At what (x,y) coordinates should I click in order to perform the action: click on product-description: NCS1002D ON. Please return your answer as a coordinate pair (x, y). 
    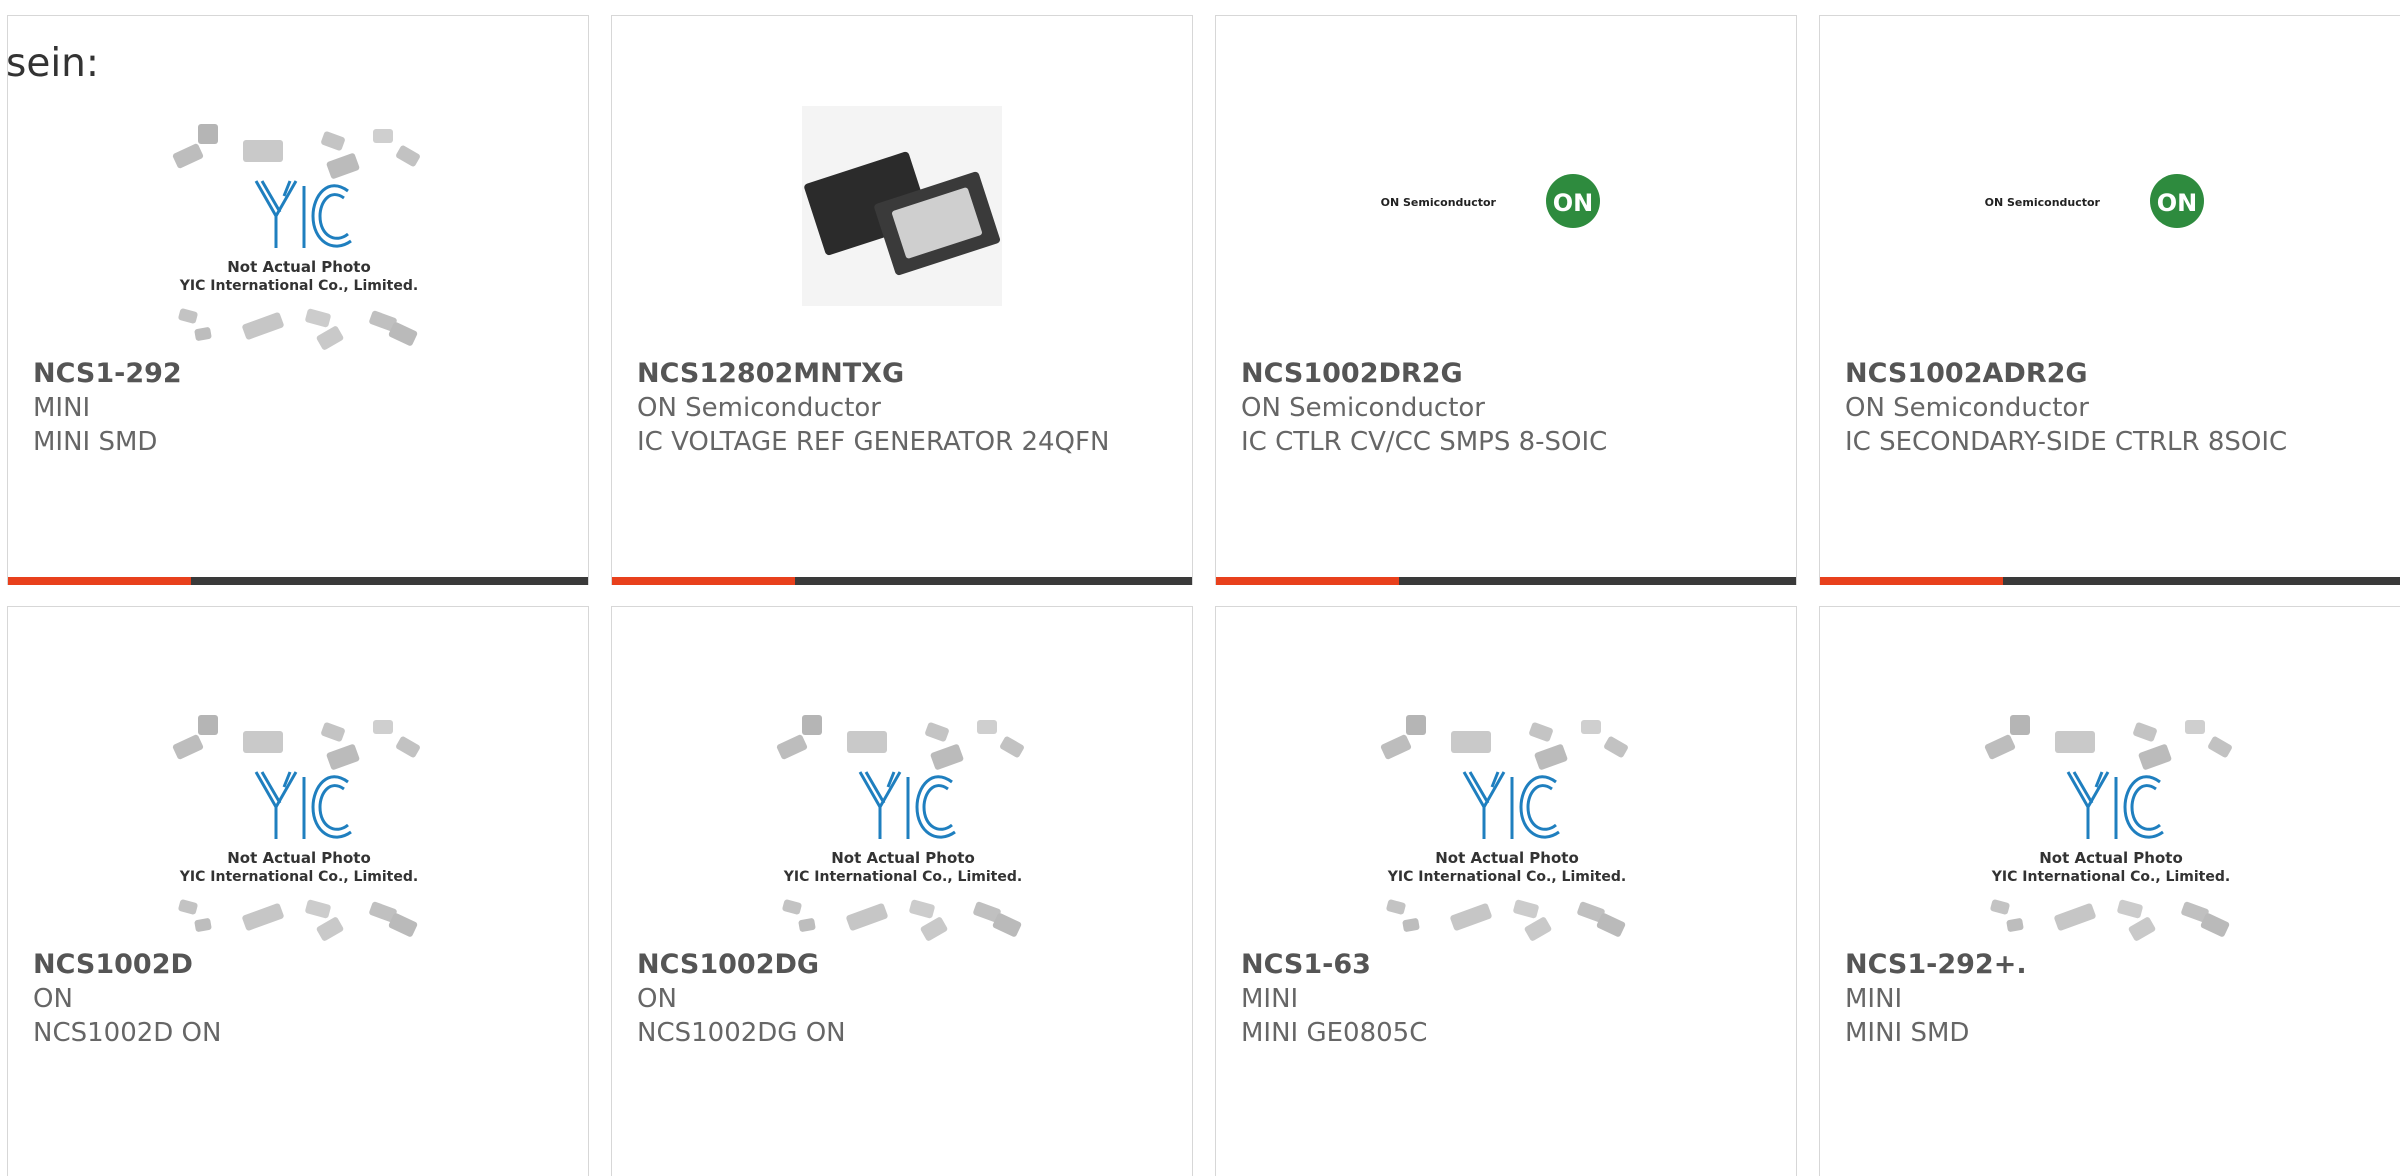
    Looking at the image, I should click on (127, 1033).